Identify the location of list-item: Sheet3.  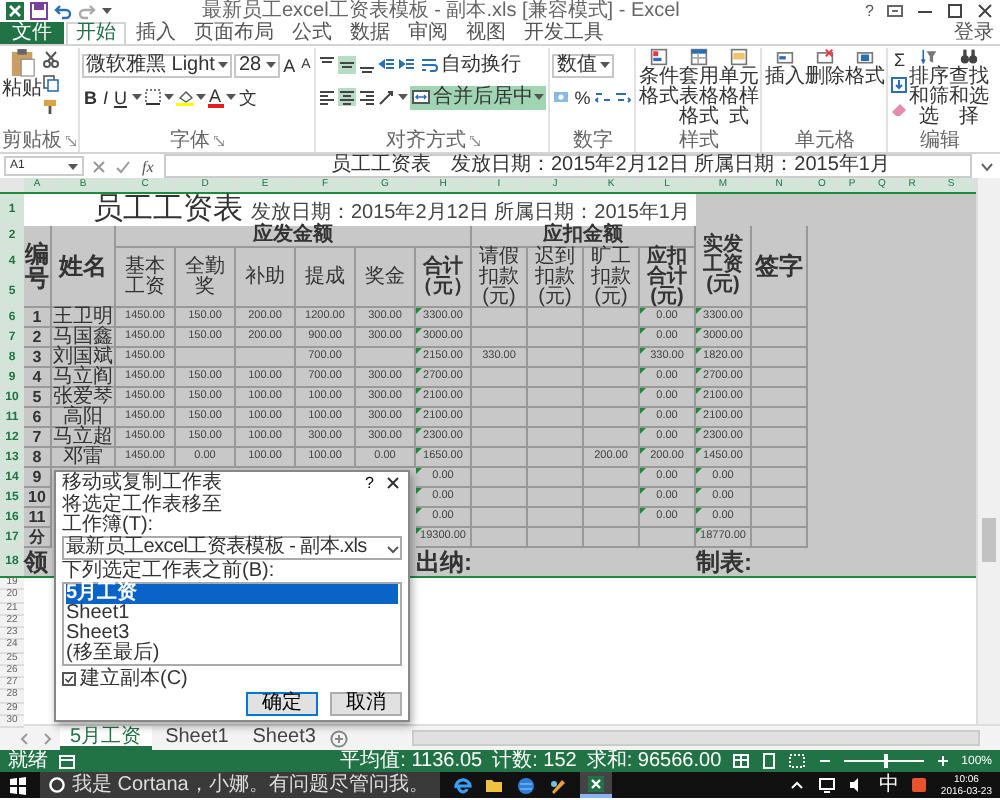
(232, 634).